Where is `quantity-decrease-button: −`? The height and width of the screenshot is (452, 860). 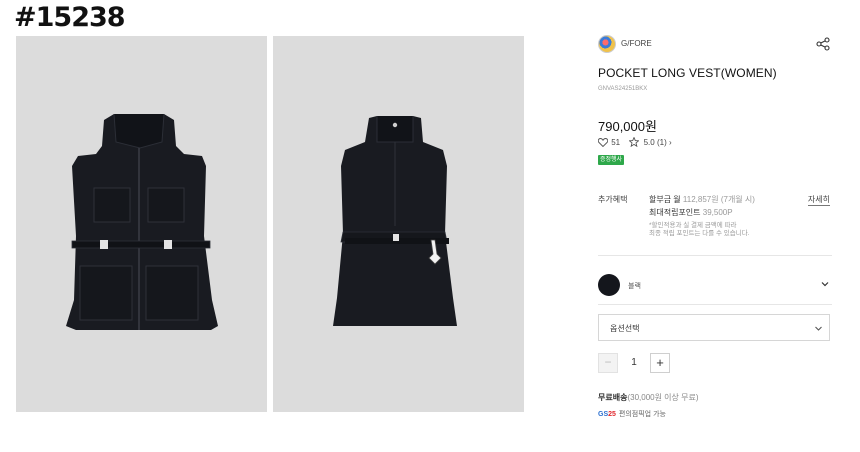 quantity-decrease-button: − is located at coordinates (608, 363).